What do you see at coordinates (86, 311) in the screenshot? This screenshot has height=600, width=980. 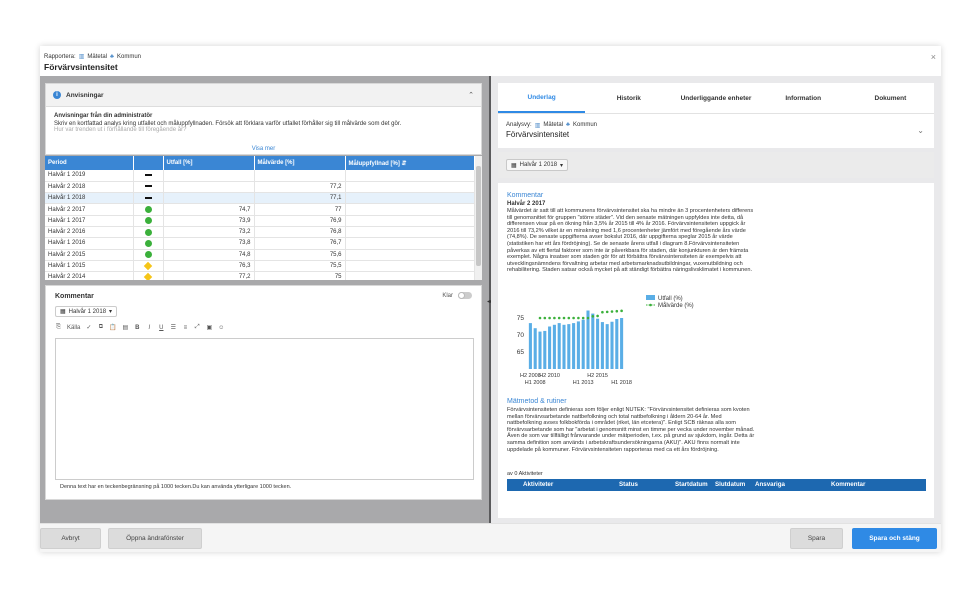 I see `comment-period-select: ▦ Halvår 1 2018 ▾` at bounding box center [86, 311].